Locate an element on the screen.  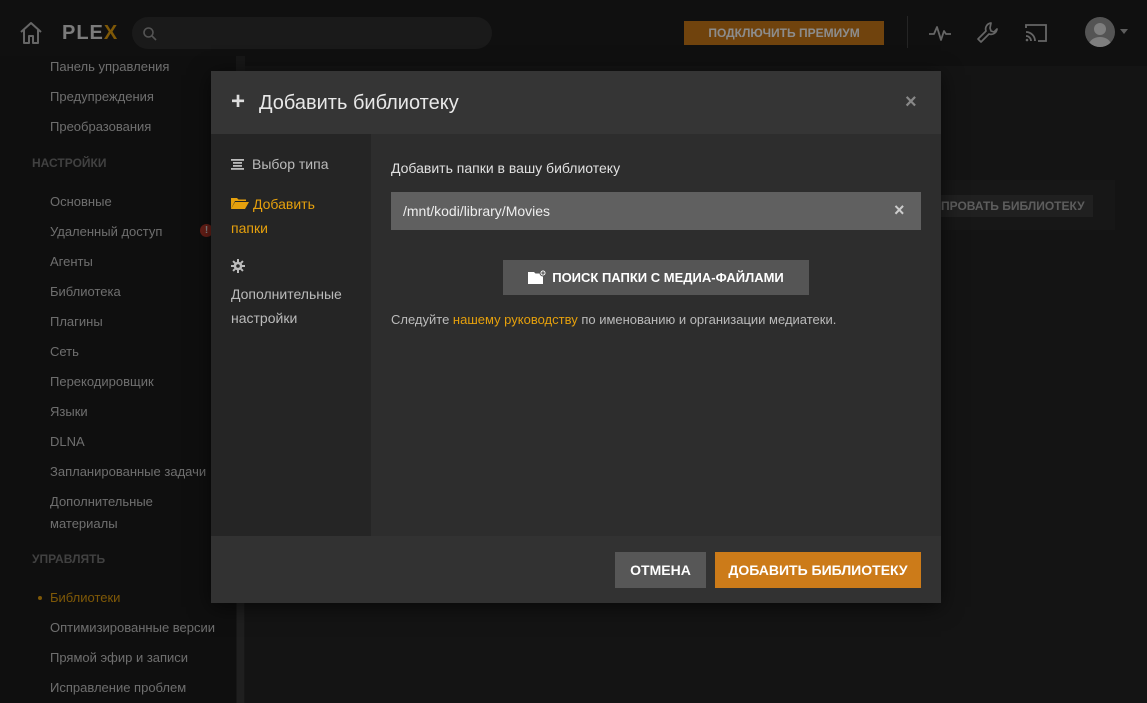
nav-item-select-type: Выбор типа is located at coordinates (279, 164).